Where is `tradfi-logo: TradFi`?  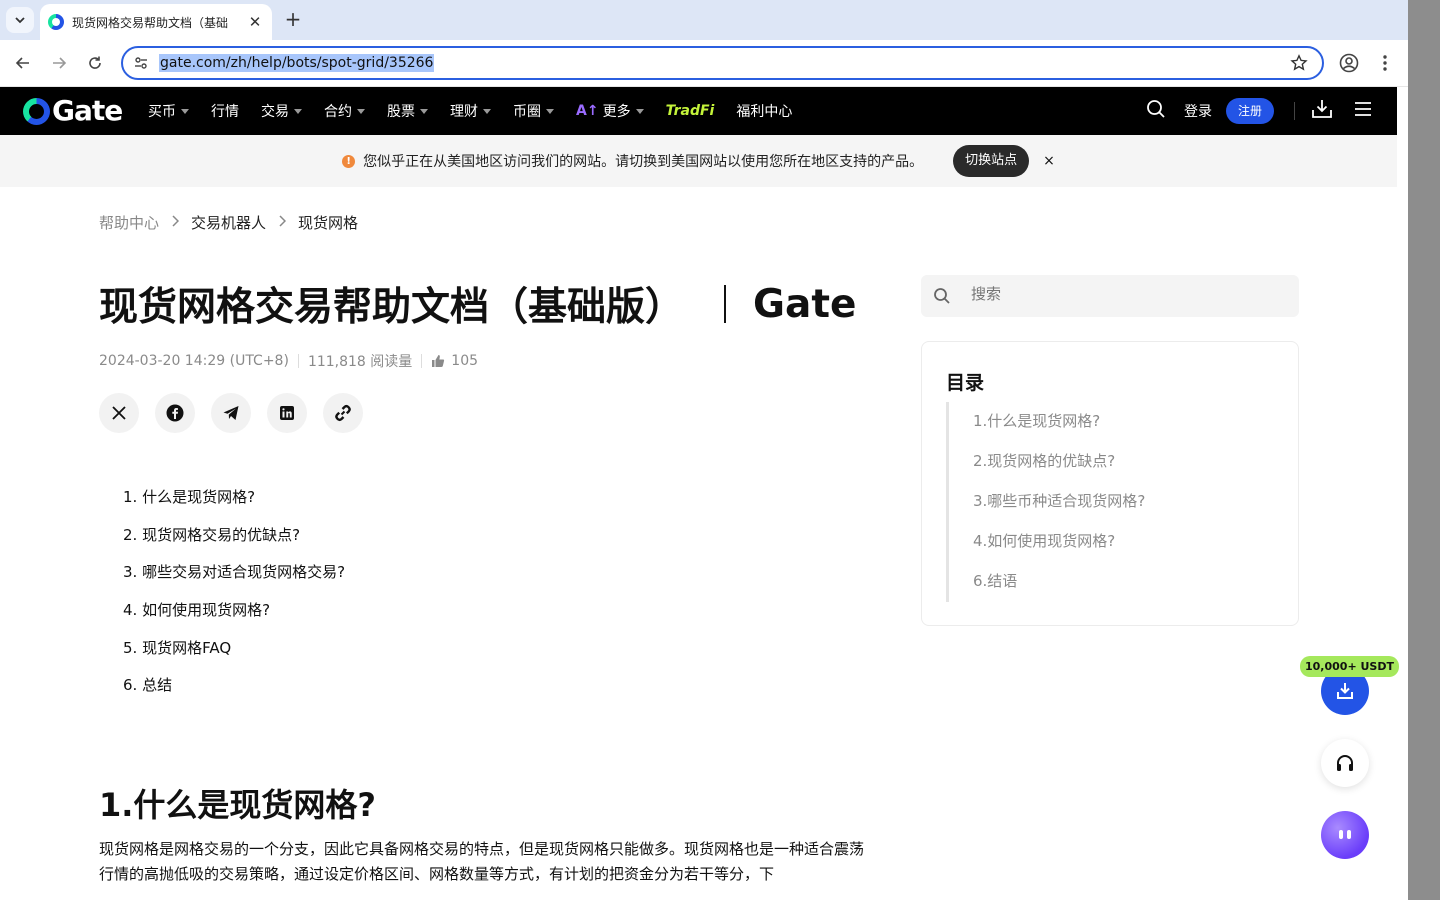
tradfi-logo: TradFi is located at coordinates (690, 111).